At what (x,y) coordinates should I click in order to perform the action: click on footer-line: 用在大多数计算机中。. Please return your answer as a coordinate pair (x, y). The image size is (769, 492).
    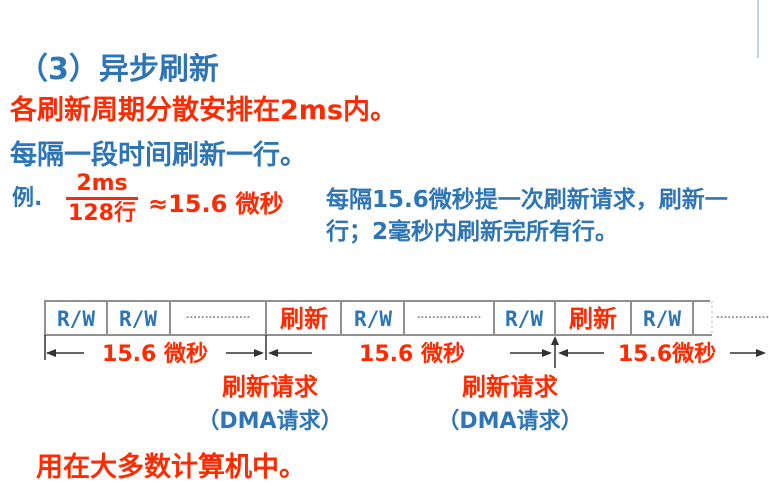
    Looking at the image, I should click on (171, 467).